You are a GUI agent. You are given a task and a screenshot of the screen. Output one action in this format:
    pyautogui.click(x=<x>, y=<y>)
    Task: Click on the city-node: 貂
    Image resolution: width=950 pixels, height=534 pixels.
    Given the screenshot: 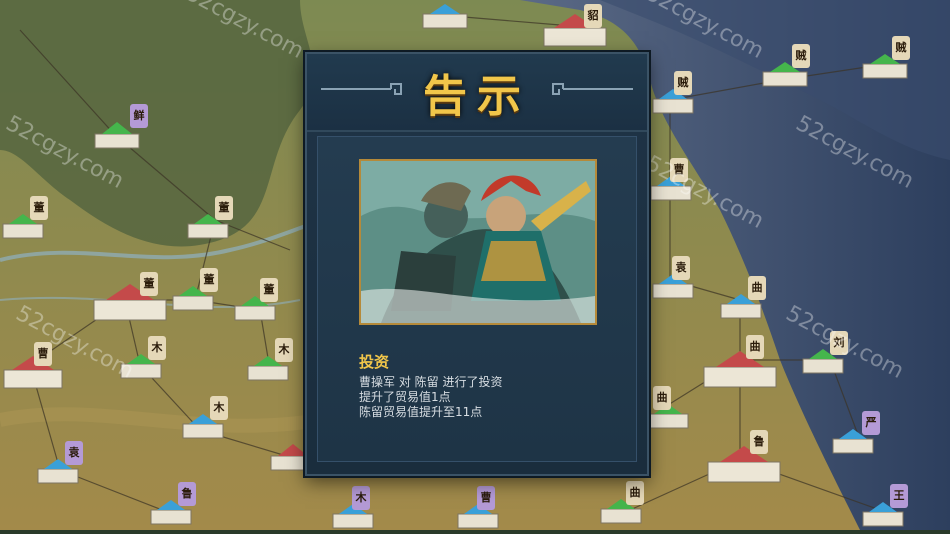 What is the action you would take?
    pyautogui.click(x=575, y=29)
    